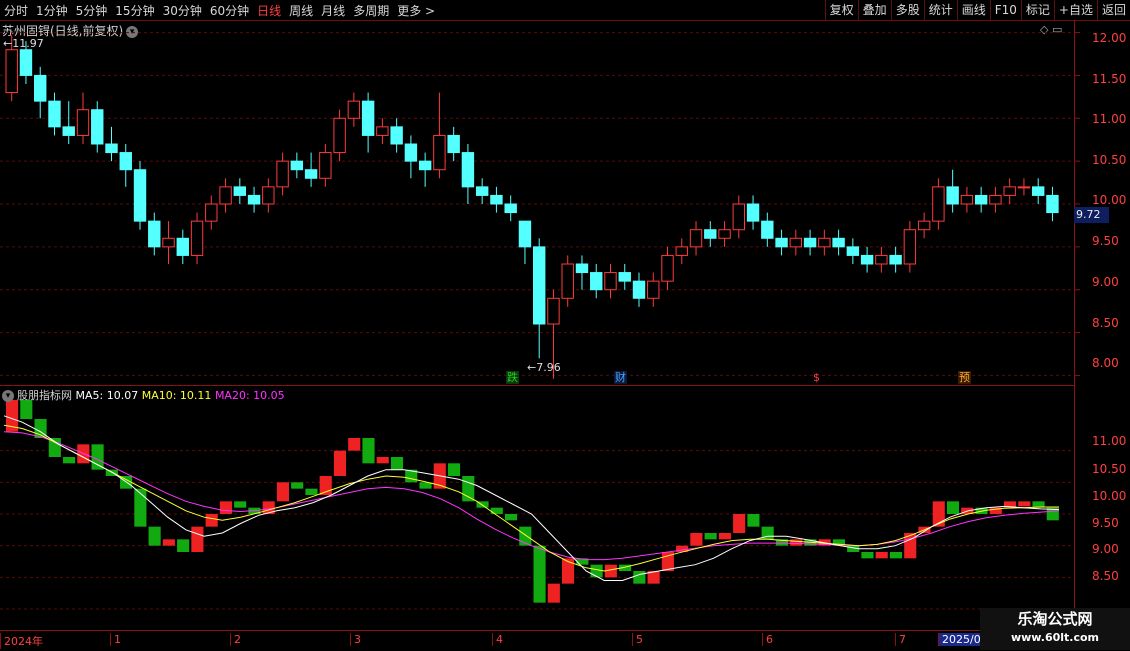  Describe the element at coordinates (1105, 282) in the screenshot. I see `price-tick: 9.00` at that location.